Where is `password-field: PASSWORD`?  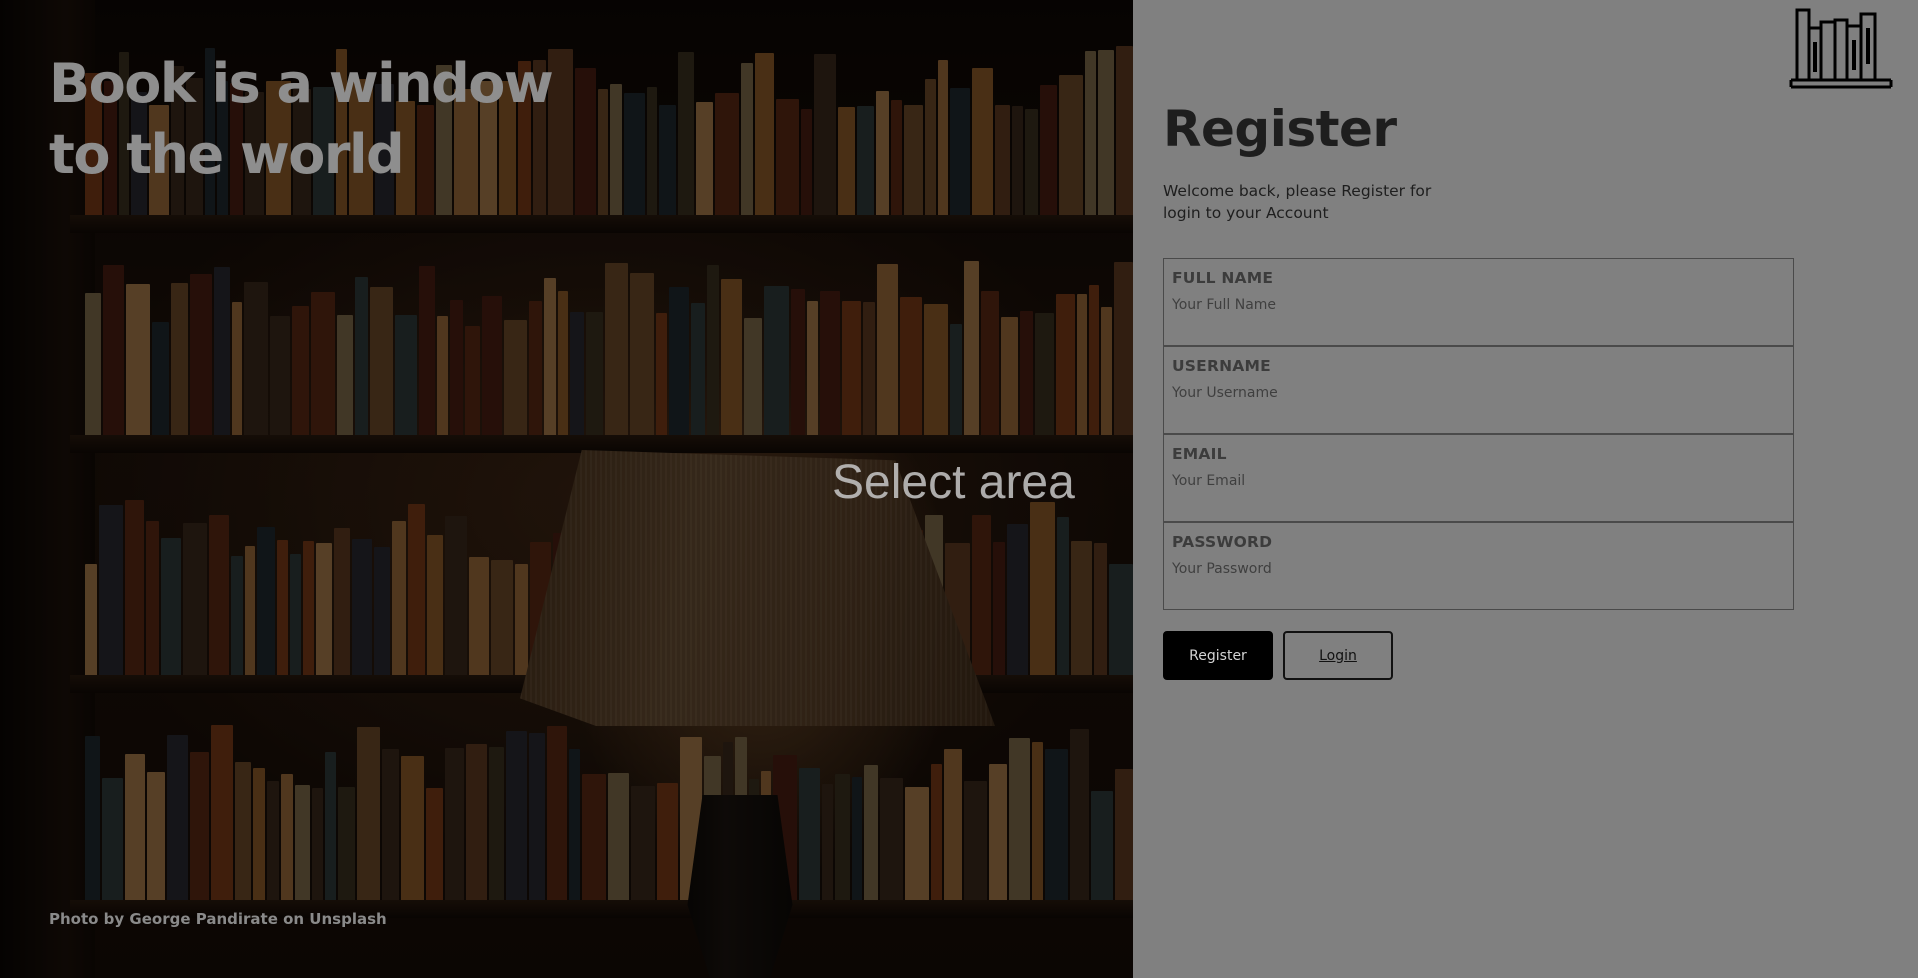
password-field: PASSWORD is located at coordinates (1478, 566).